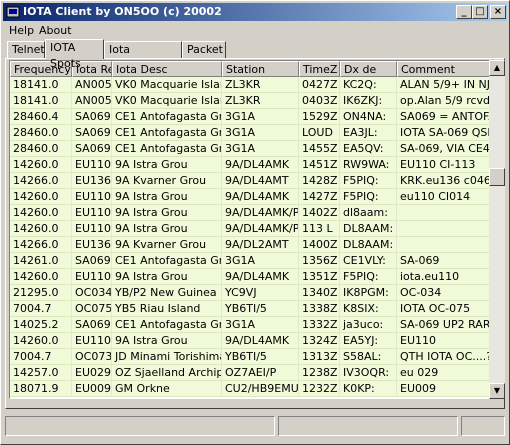 This screenshot has width=510, height=445. I want to click on tab-iota-references: Iota References, so click(143, 56).